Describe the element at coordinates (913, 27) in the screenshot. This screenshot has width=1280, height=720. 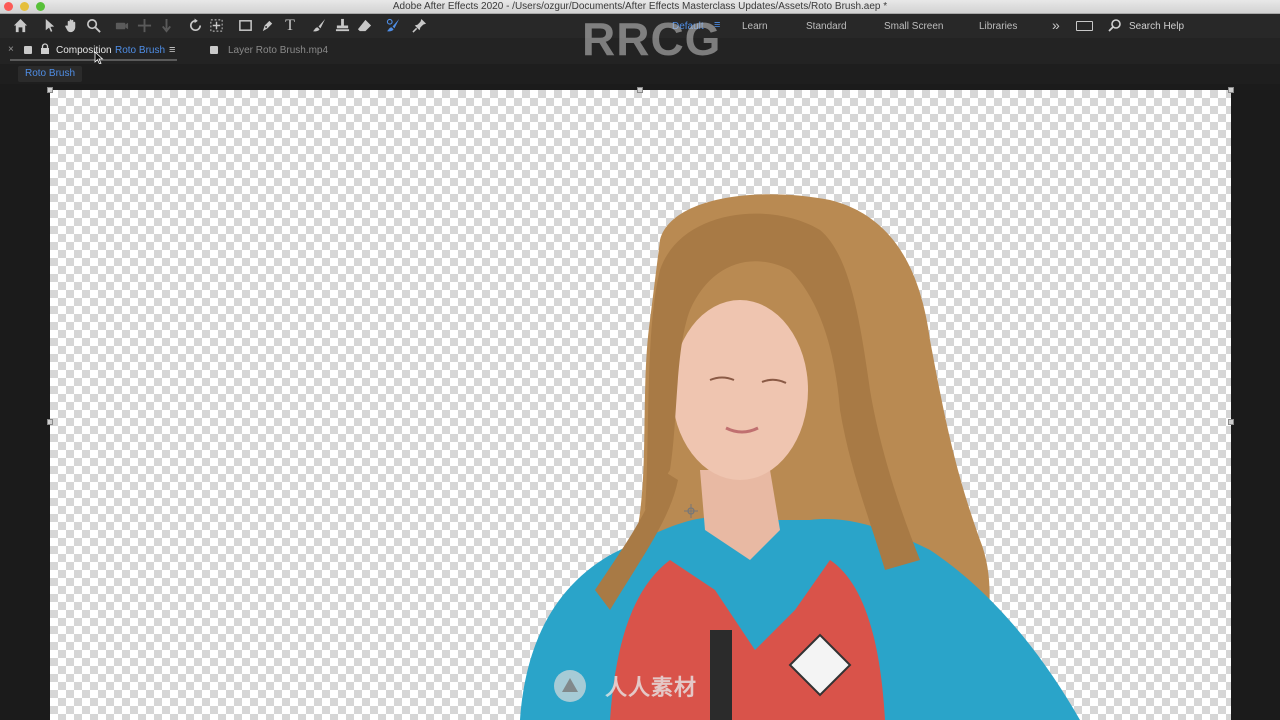
I see `workspace-small-screen: Small Screen` at that location.